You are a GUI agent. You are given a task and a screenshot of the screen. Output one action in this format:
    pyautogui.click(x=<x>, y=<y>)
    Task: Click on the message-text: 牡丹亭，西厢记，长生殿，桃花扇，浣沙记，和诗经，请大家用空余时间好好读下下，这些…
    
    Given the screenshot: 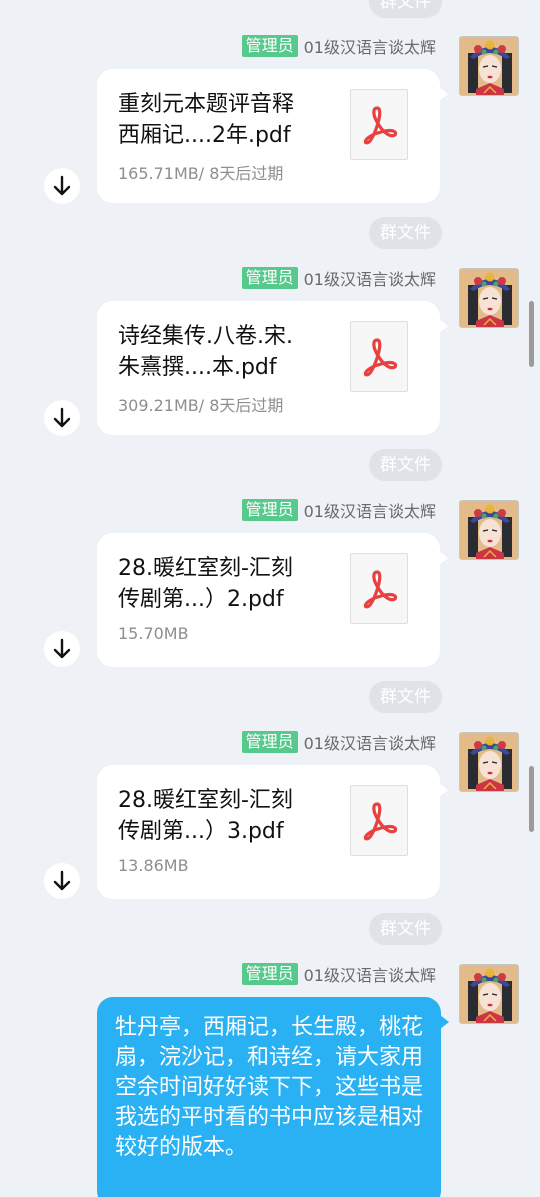 What is the action you would take?
    pyautogui.click(x=269, y=1087)
    